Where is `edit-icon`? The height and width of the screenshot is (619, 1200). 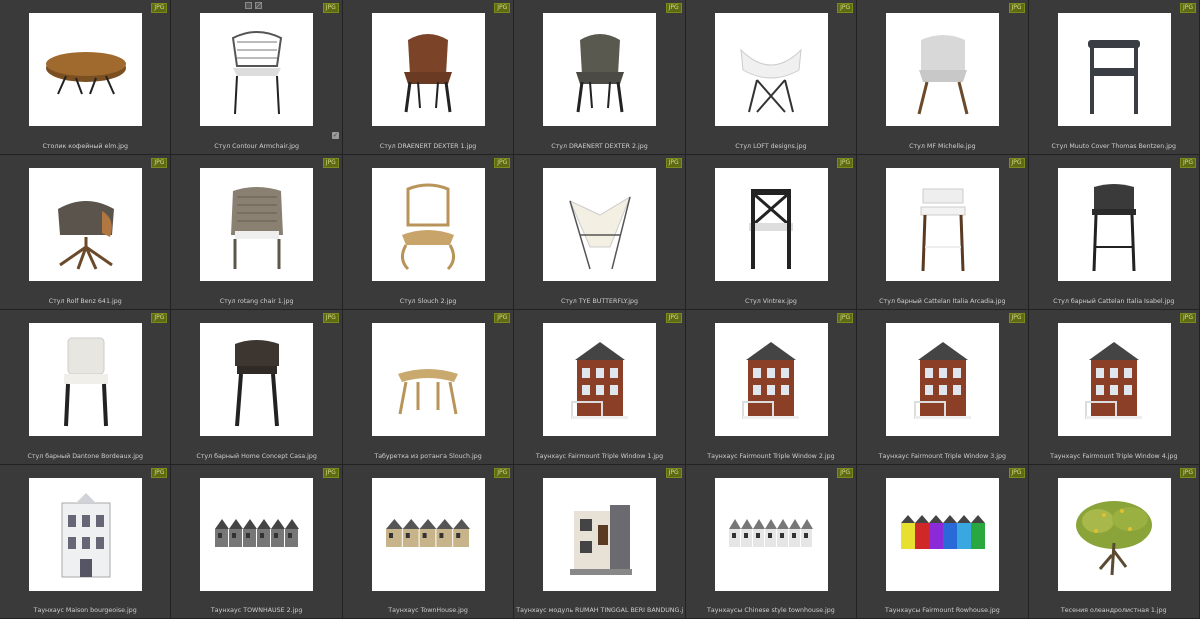
edit-icon is located at coordinates (259, 5).